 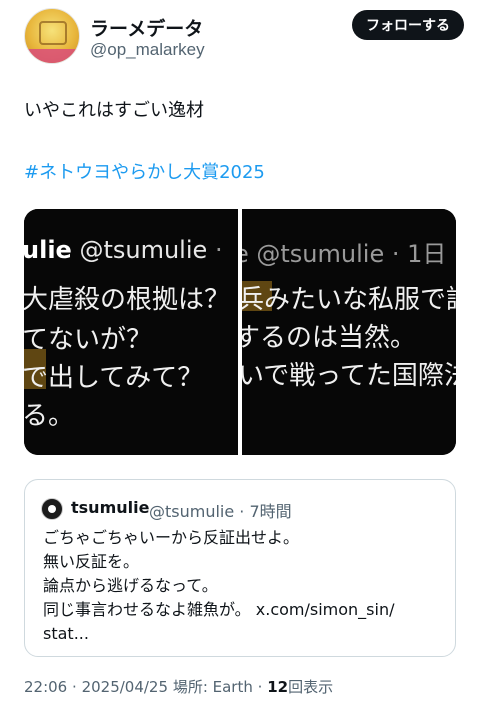 I want to click on quoted-author-avatar, so click(x=52, y=509).